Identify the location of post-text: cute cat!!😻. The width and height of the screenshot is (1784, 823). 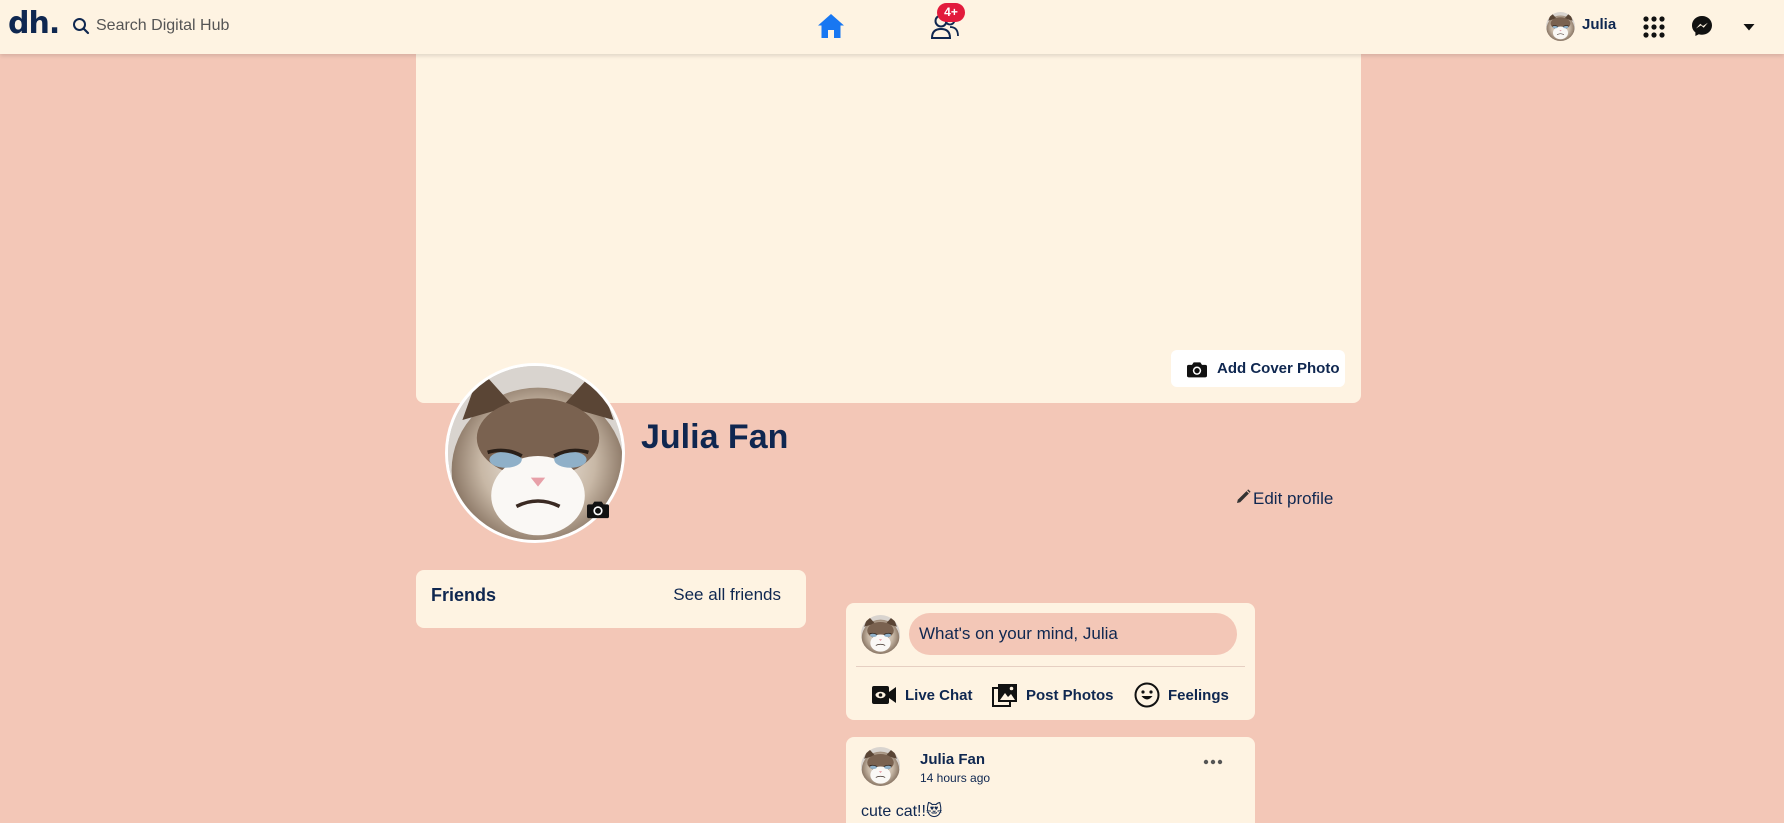
(902, 811).